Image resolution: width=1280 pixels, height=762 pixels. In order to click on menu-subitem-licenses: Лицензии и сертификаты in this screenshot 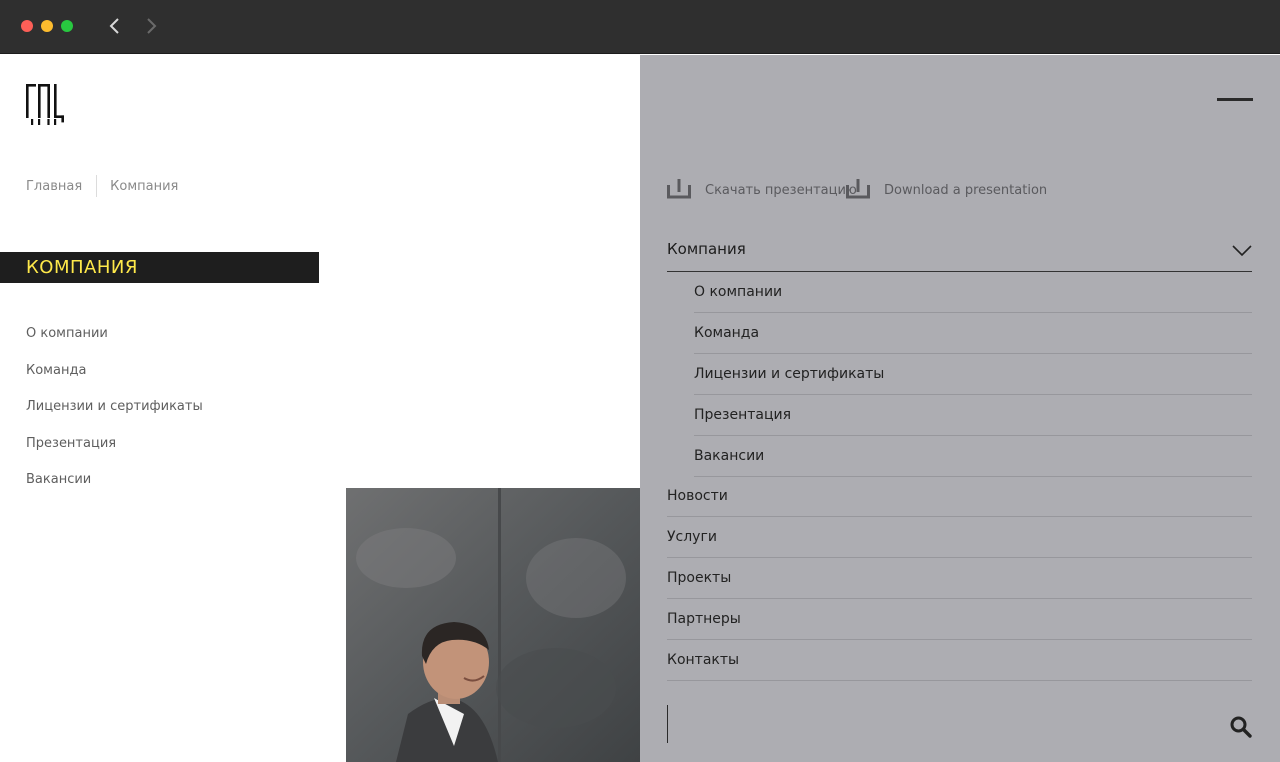, I will do `click(973, 374)`.